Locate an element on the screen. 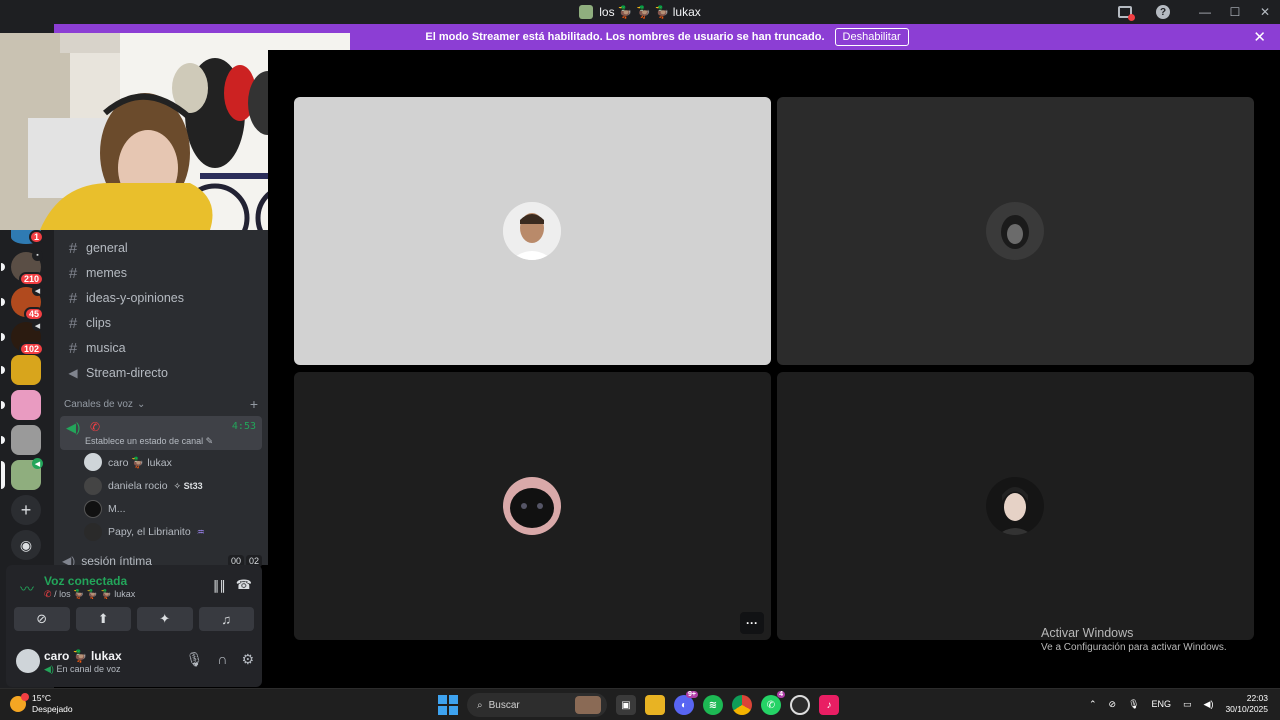 The image size is (1280, 720). voice-location: ✆ / los 🦆 🦆 🦆 lukax is located at coordinates (89, 594).